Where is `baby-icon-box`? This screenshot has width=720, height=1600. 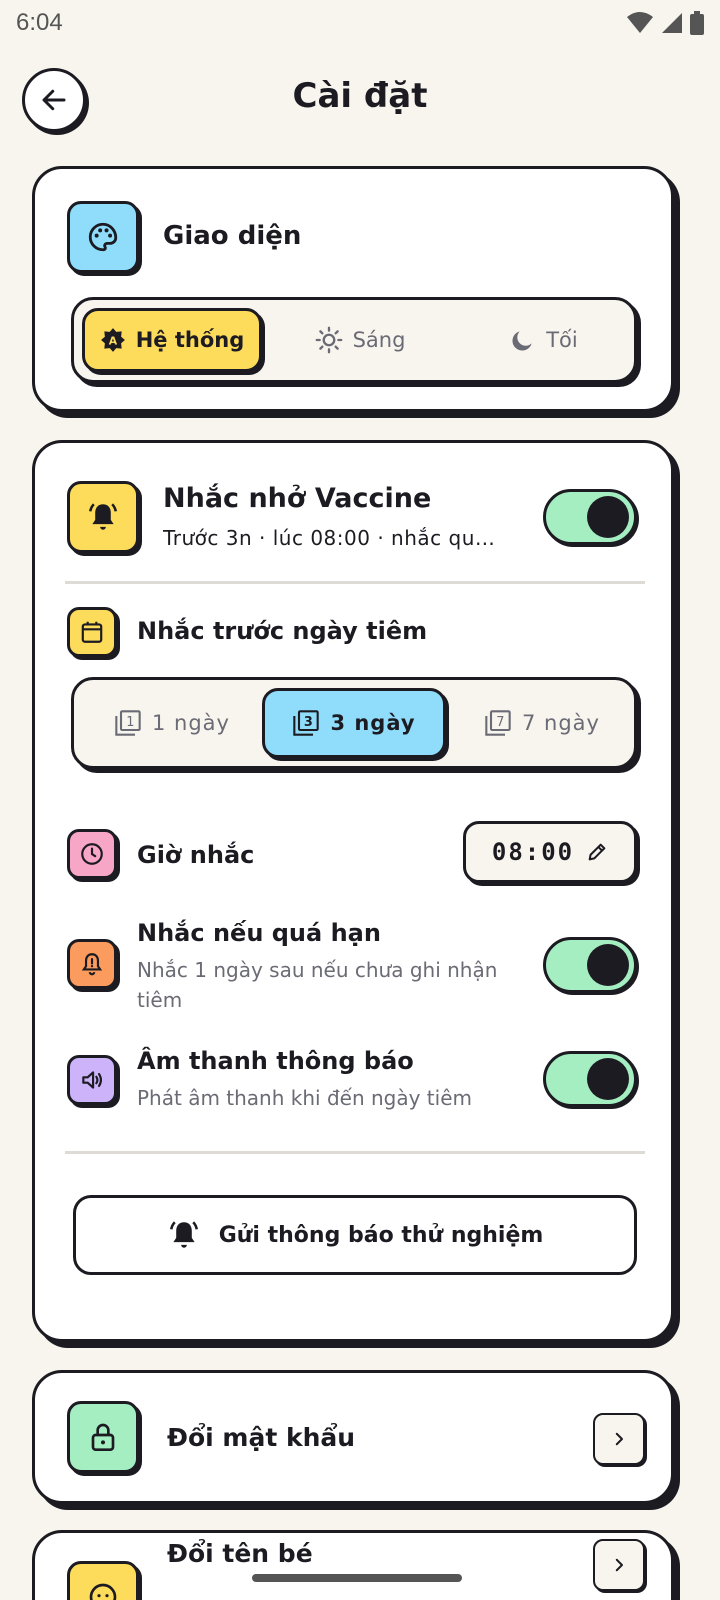 baby-icon-box is located at coordinates (103, 1580).